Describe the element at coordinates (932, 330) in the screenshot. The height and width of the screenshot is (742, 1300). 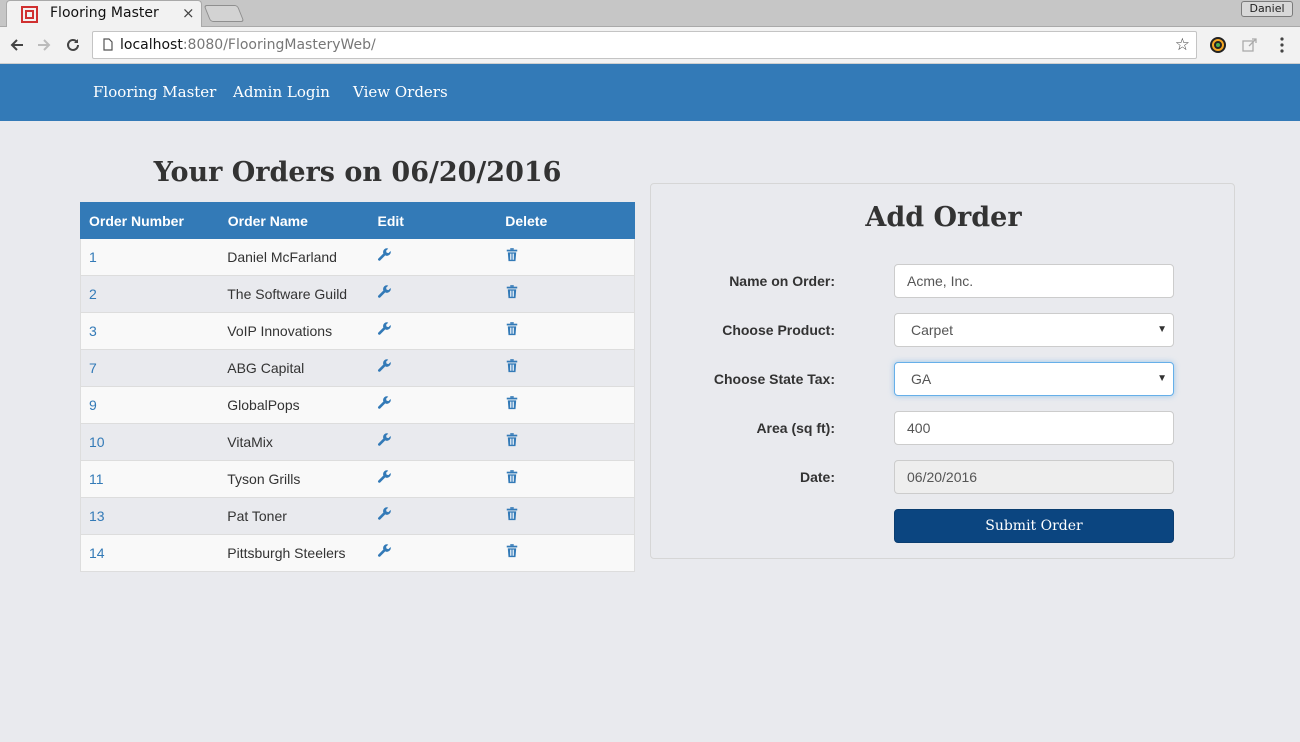
I see `product-selected-value: Carpet` at that location.